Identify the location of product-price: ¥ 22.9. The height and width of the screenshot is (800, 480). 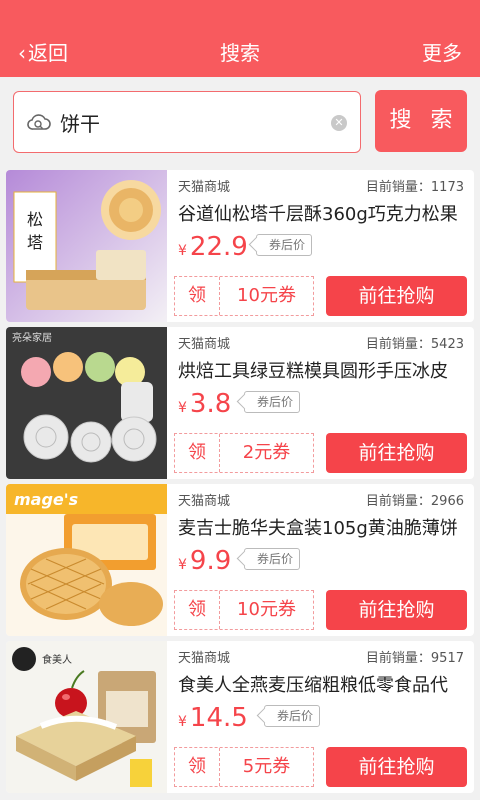
(213, 247).